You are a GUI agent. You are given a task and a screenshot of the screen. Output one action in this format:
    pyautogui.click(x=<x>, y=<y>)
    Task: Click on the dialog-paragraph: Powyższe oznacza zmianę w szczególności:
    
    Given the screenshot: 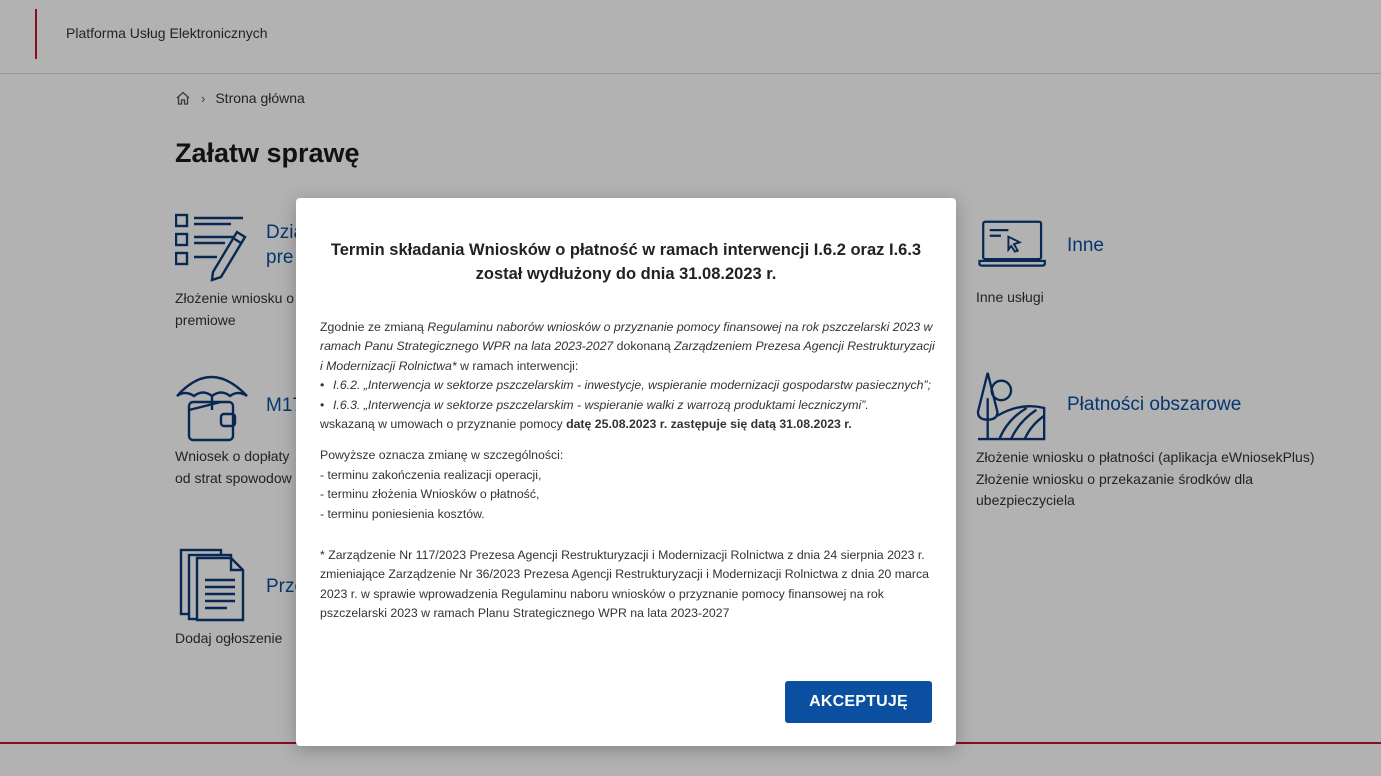 What is the action you would take?
    pyautogui.click(x=442, y=455)
    